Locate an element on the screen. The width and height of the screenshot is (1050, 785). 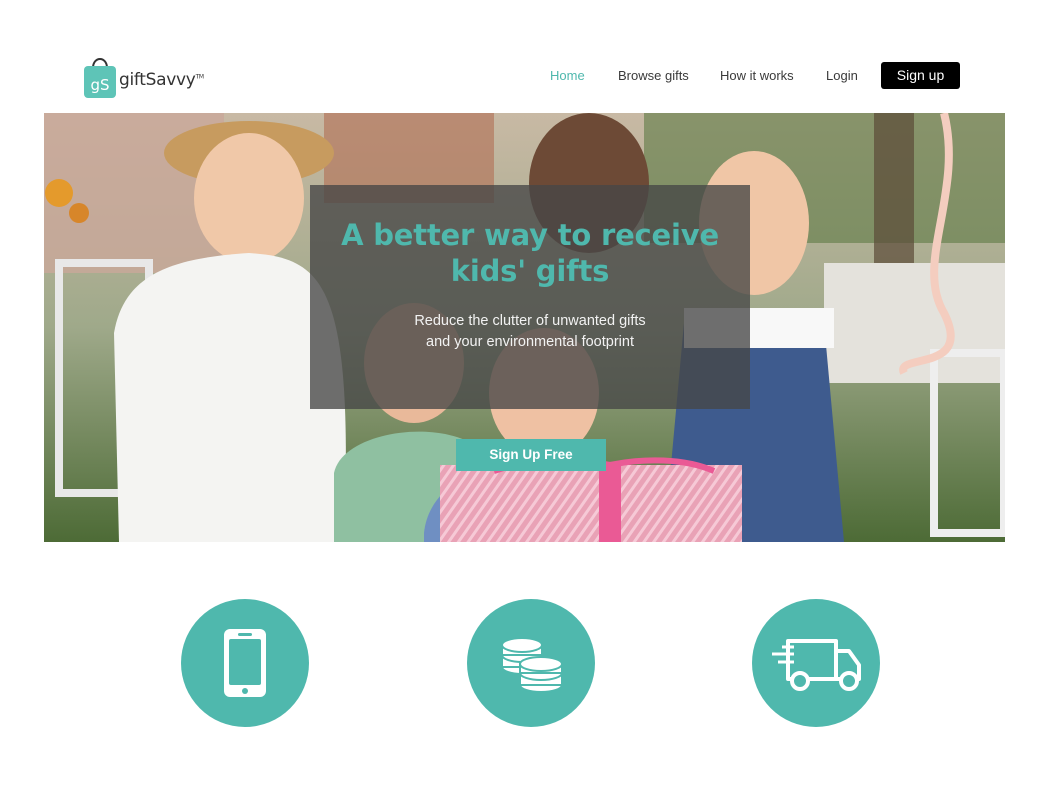
feature-savings is located at coordinates (531, 663).